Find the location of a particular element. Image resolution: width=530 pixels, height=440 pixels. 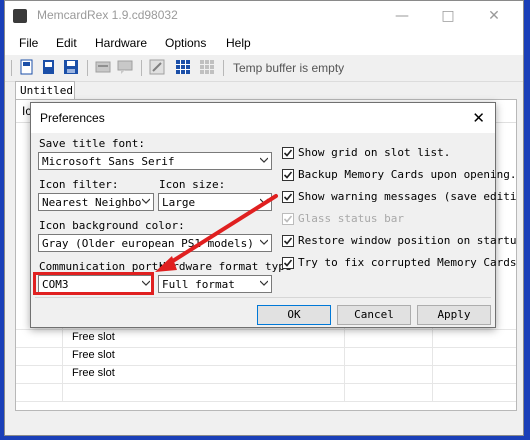

new-card-icon is located at coordinates (27, 67).